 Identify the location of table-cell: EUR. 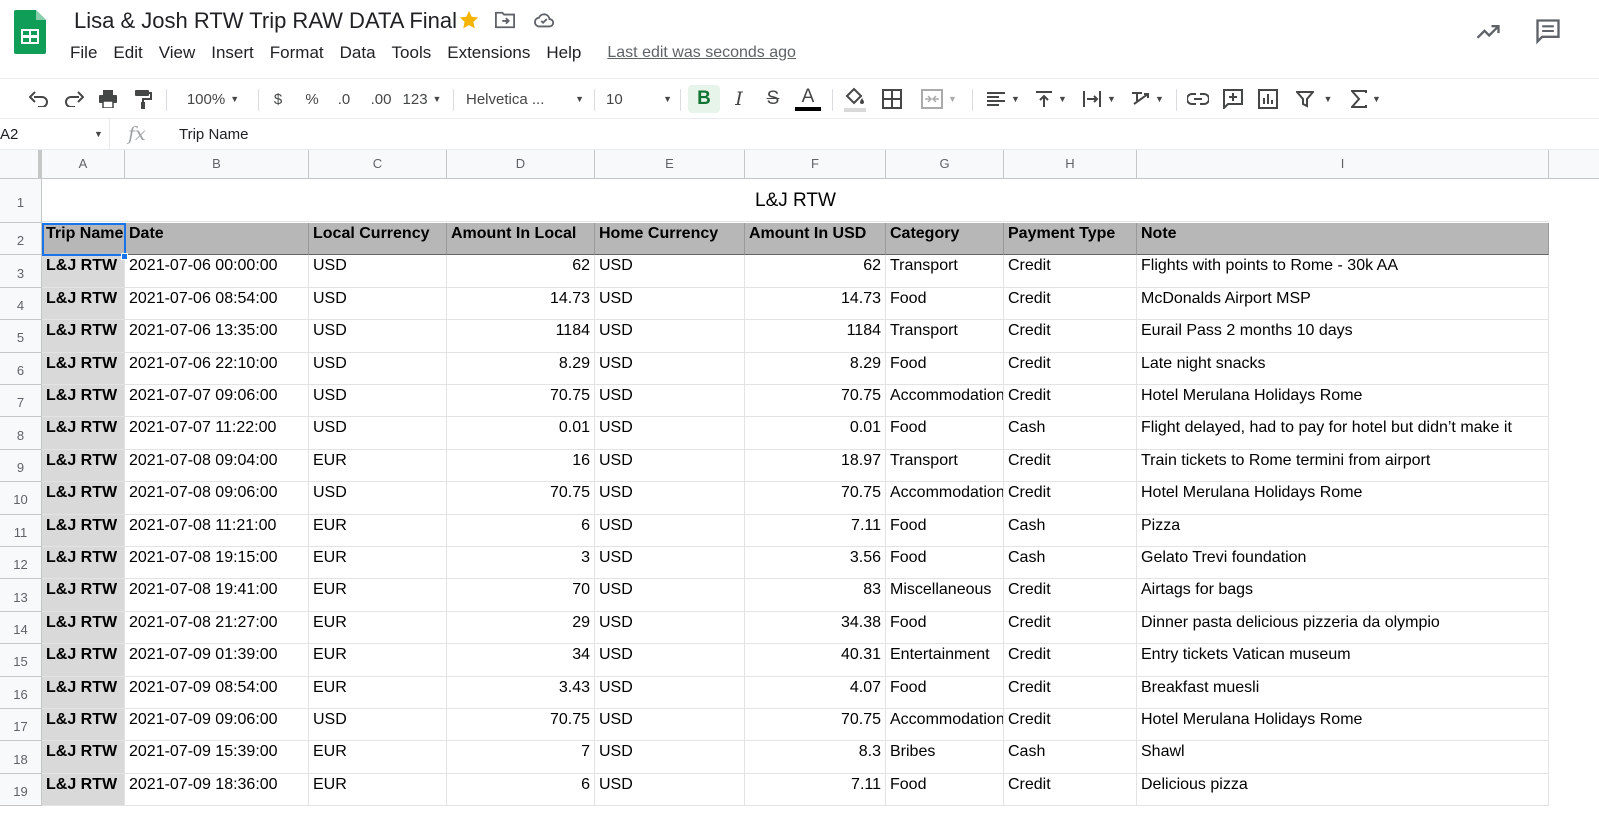
(378, 563).